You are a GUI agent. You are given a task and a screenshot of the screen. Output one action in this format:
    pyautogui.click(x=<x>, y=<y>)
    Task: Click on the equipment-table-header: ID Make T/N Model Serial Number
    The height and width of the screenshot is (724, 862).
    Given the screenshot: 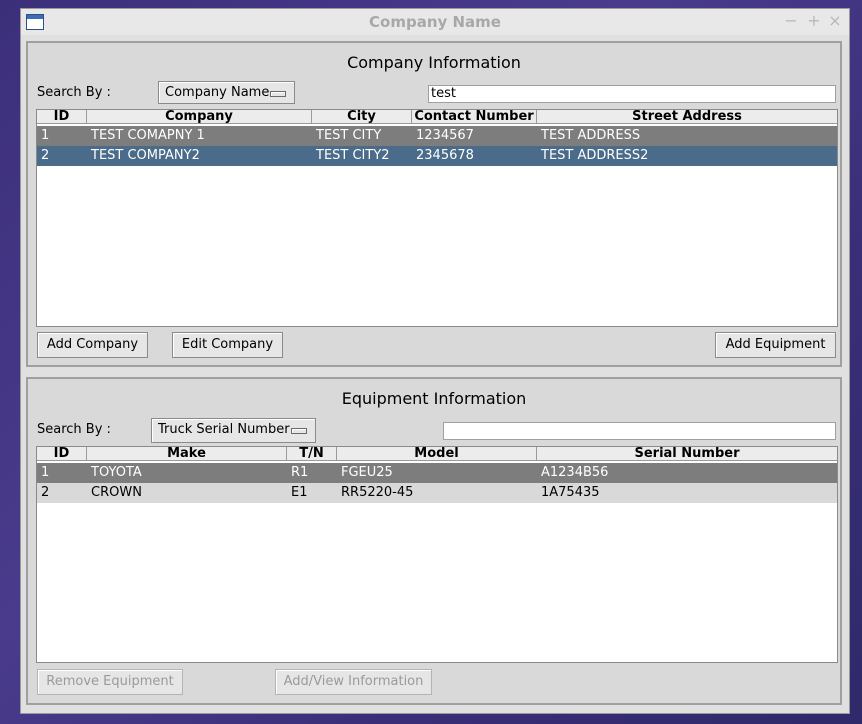 What is the action you would take?
    pyautogui.click(x=437, y=454)
    